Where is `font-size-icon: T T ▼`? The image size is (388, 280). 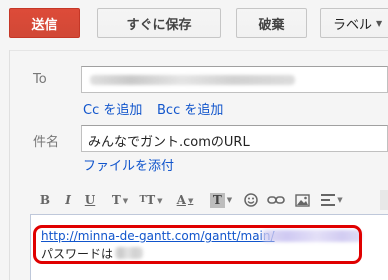 font-size-icon: T T ▼ is located at coordinates (151, 200).